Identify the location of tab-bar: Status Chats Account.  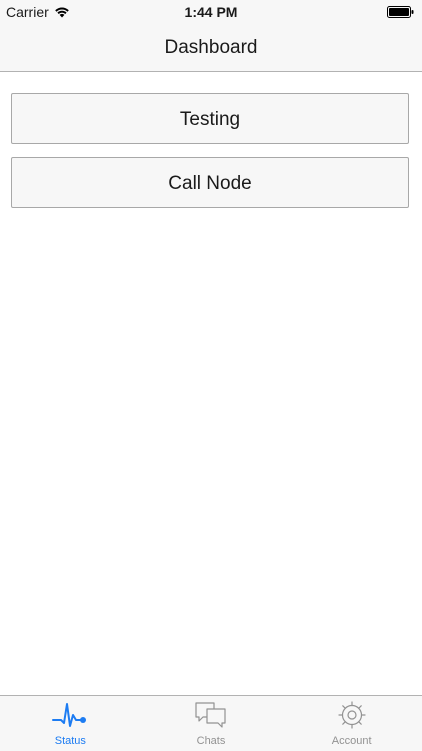
(211, 723).